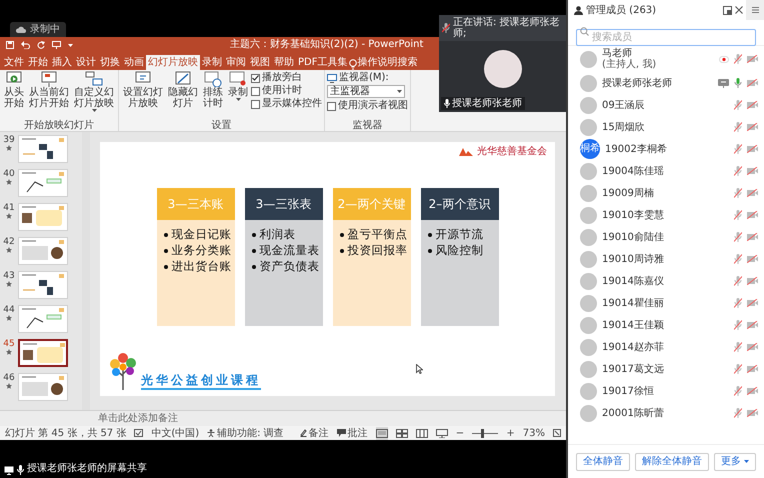 The image size is (764, 478). I want to click on popout-icon, so click(727, 10).